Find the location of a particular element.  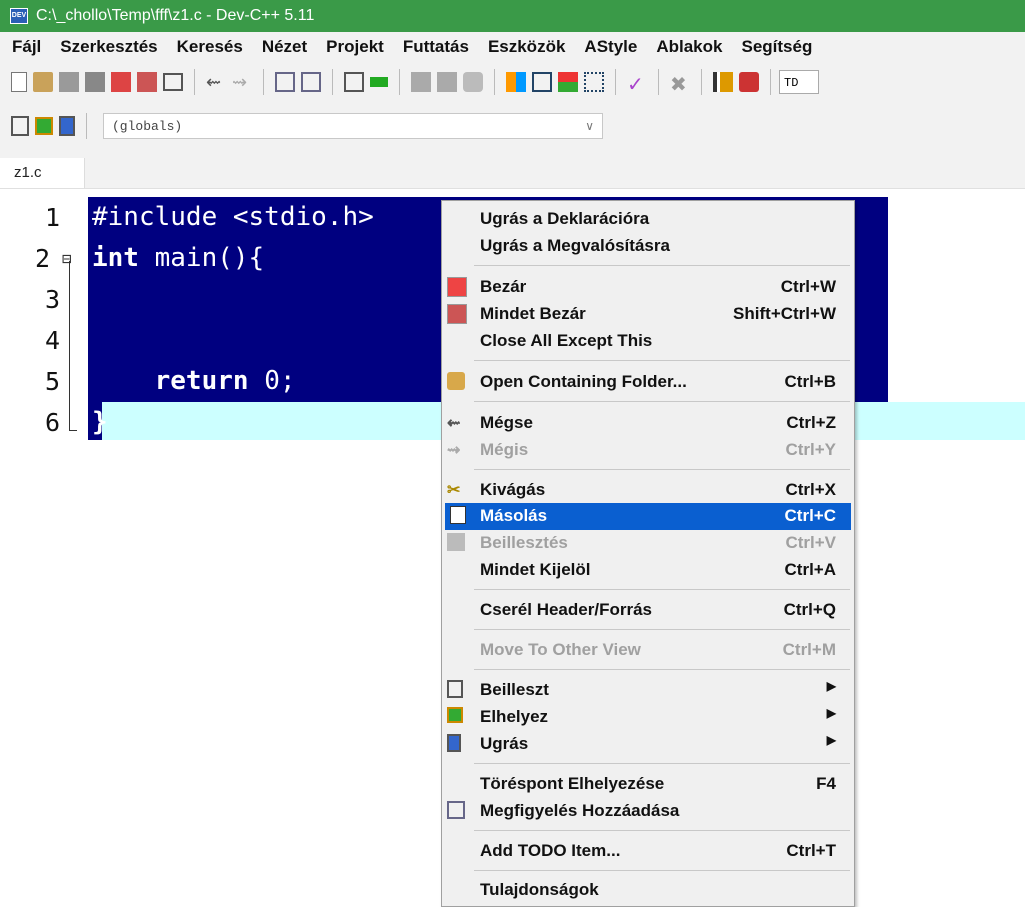

menu-item-label: Megfigyelés Hozzáadása is located at coordinates (580, 810).